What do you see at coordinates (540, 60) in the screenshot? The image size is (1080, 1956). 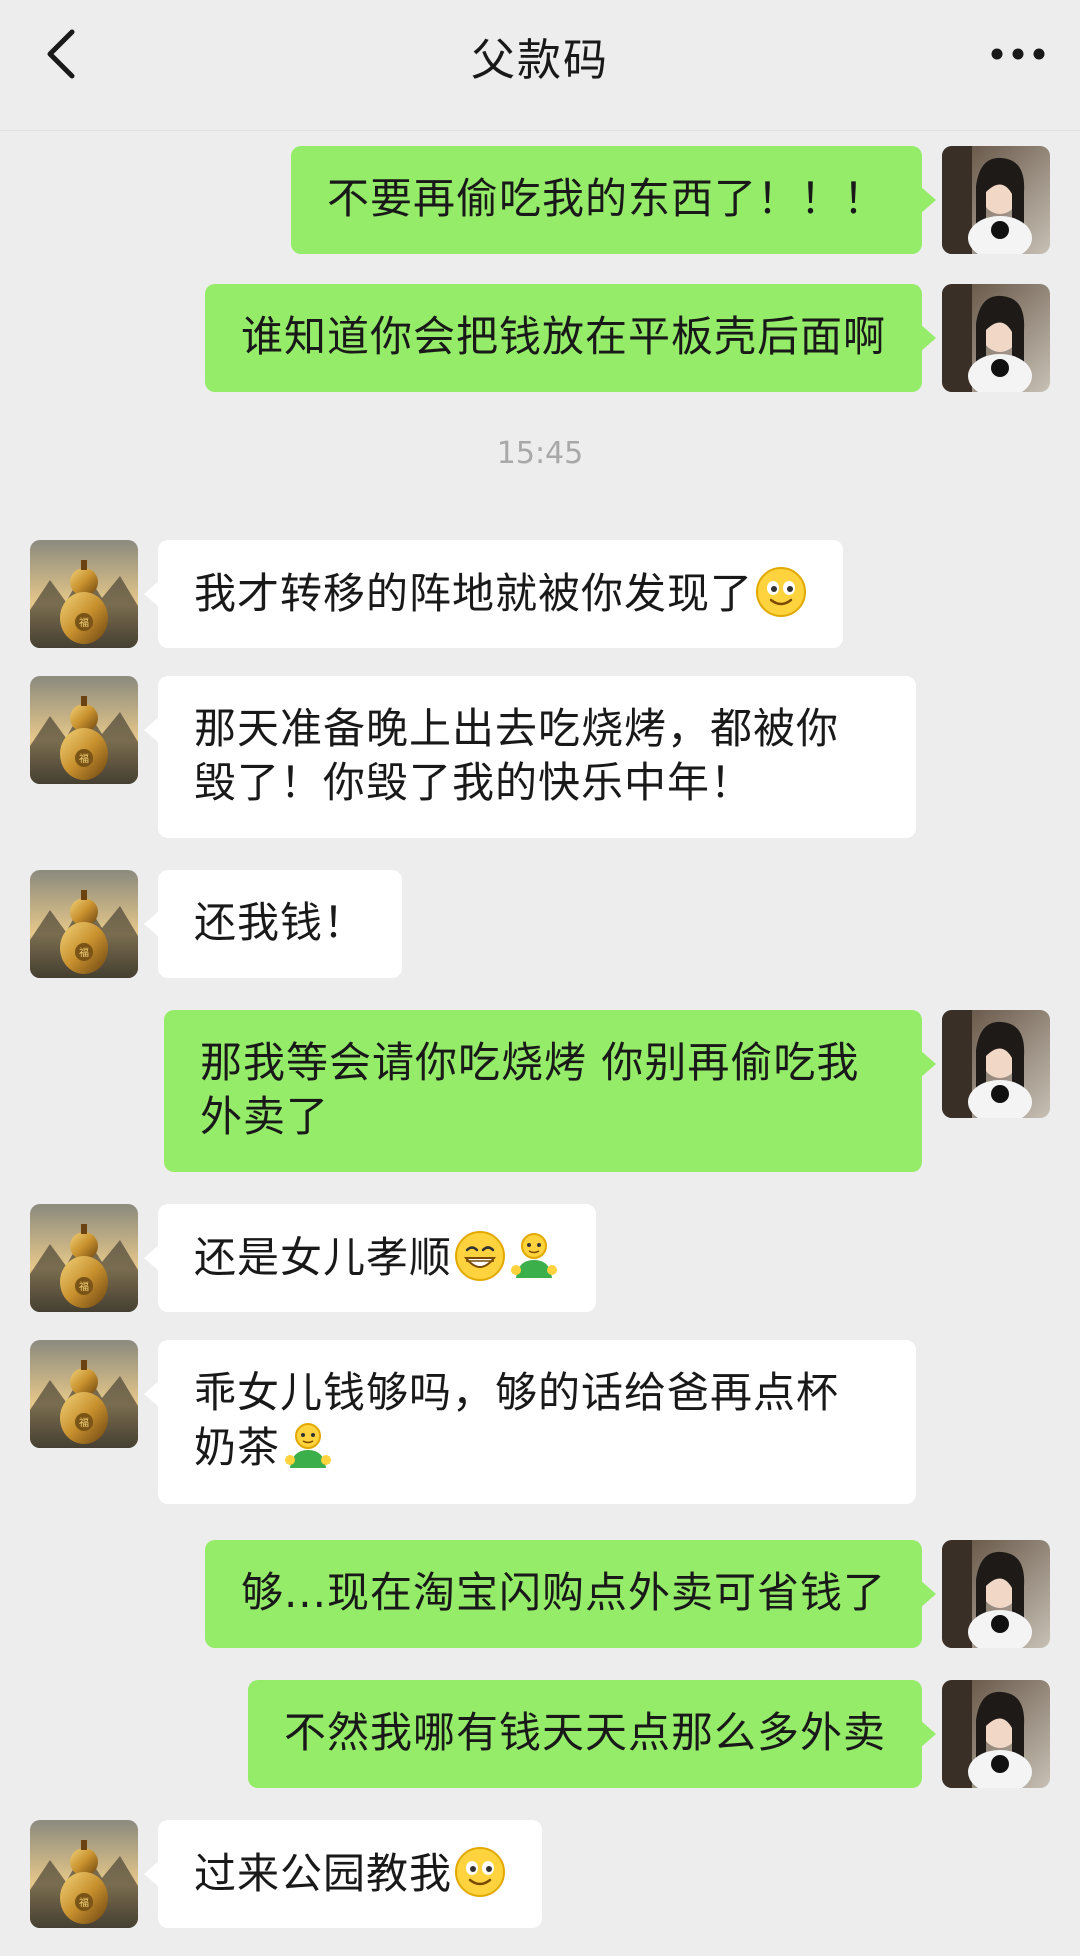 I see `chat-title: 父款码` at bounding box center [540, 60].